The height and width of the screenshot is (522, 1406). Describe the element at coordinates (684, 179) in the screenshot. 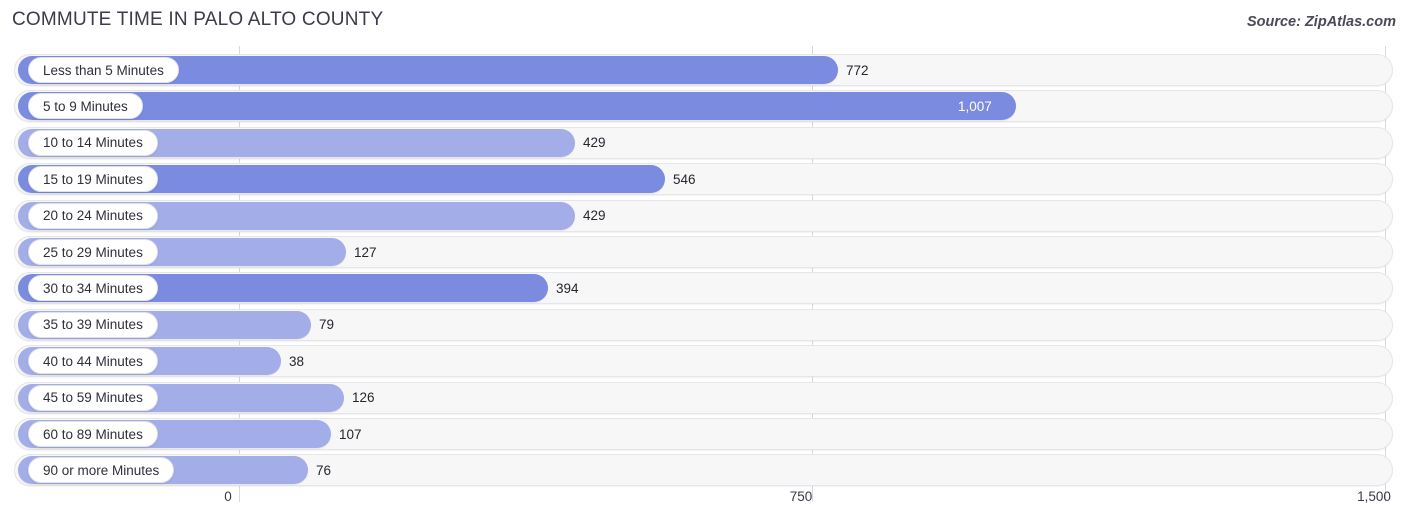

I see `bar-value-label: 546` at that location.